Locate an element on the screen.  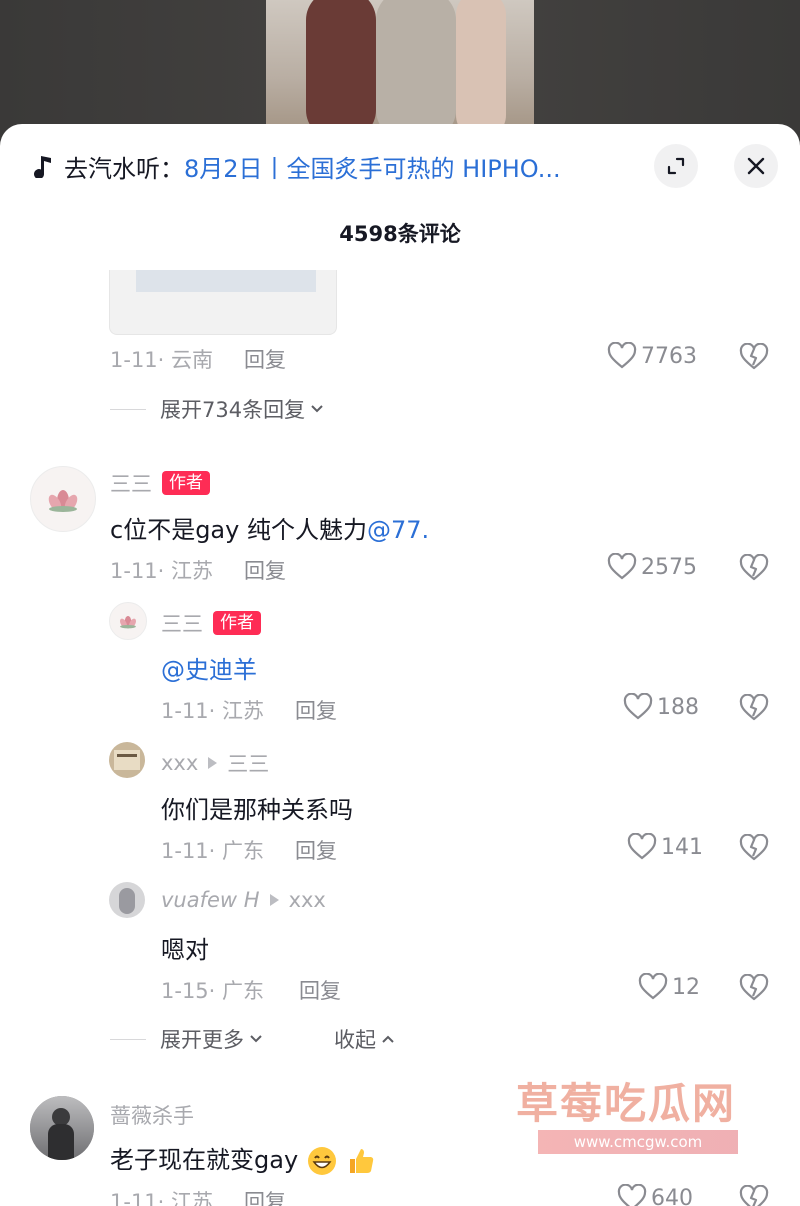
like-button: 188 is located at coordinates (661, 707).